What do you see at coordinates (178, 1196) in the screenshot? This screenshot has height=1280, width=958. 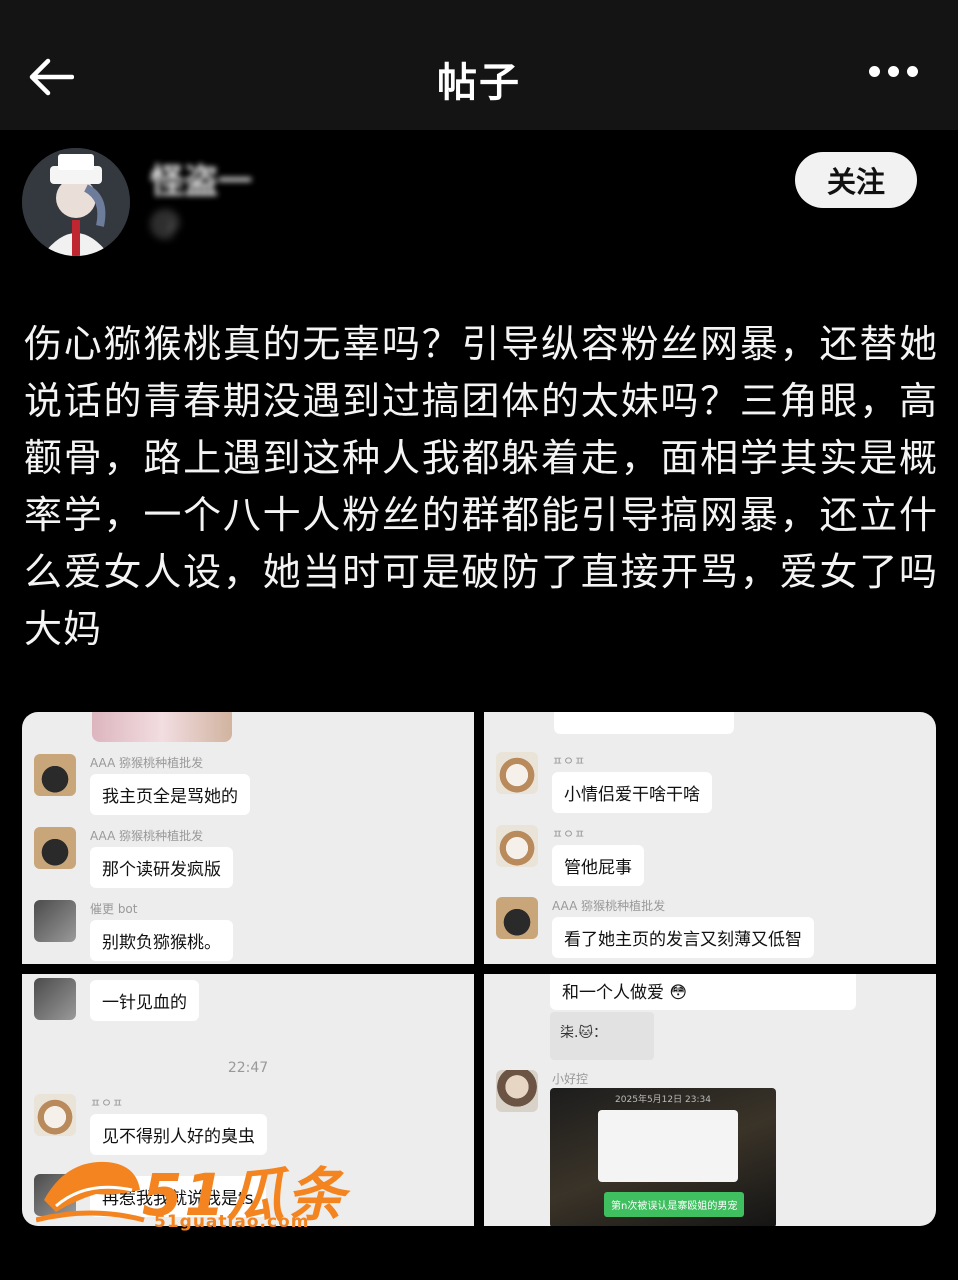 I see `message-bubble: 再惹我我就说我是ts` at bounding box center [178, 1196].